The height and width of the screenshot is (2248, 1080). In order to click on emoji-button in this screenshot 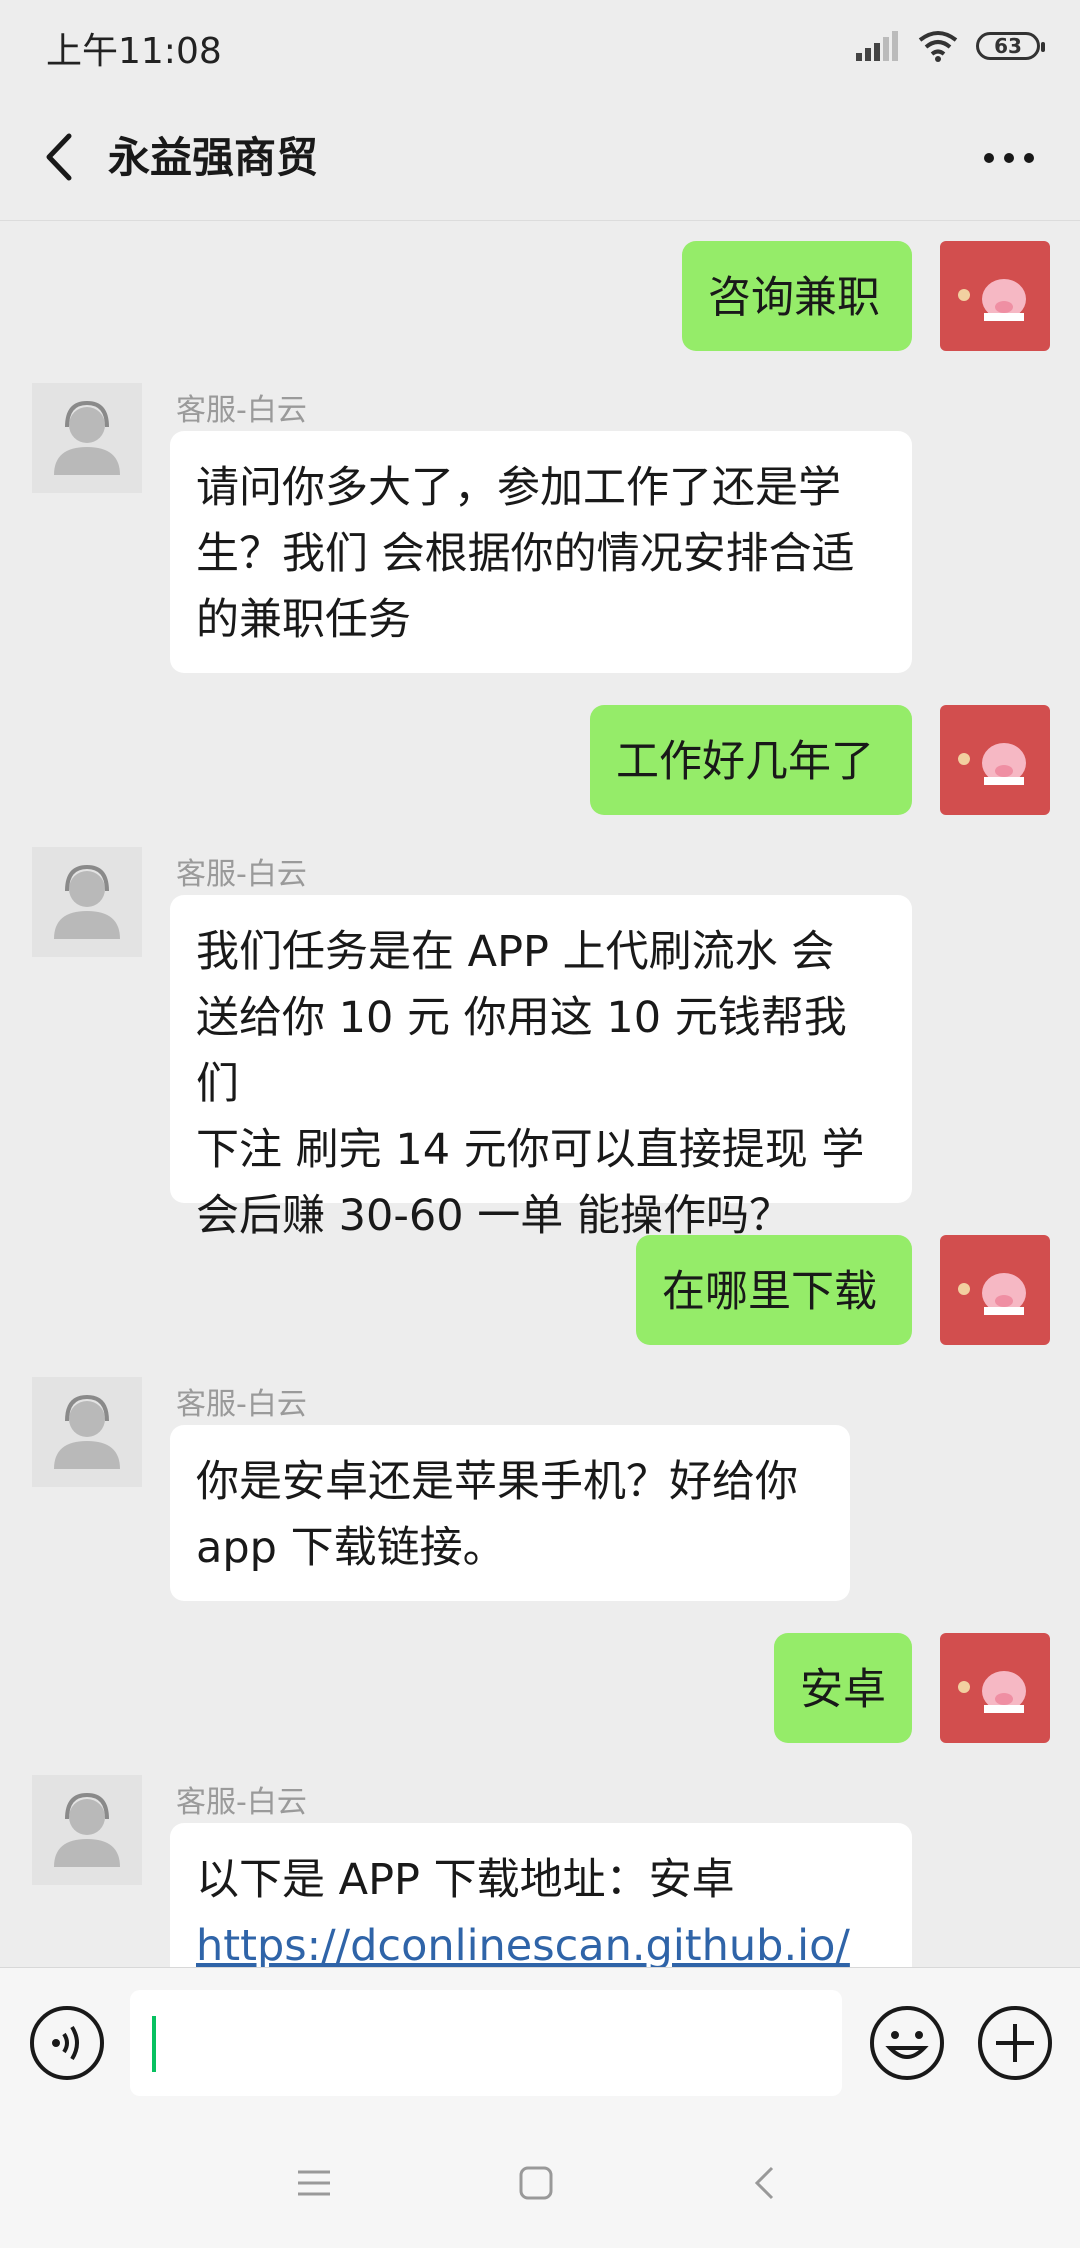, I will do `click(907, 2043)`.